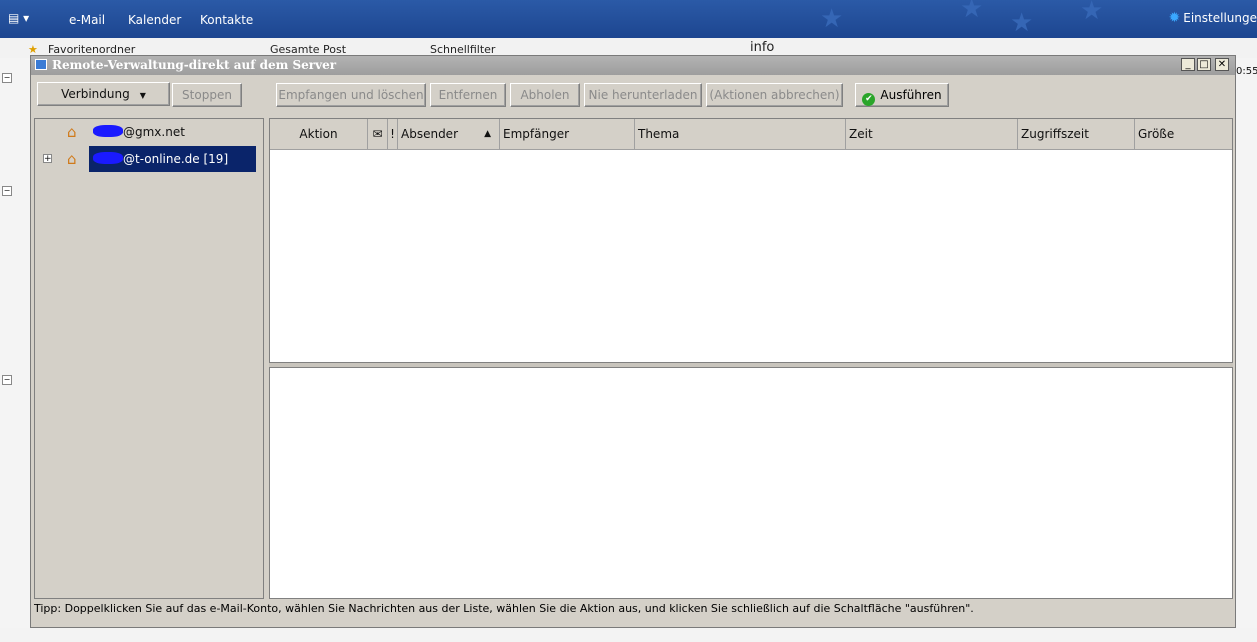 The width and height of the screenshot is (1257, 642). Describe the element at coordinates (1188, 64) in the screenshot. I see `minimize-icon: _` at that location.